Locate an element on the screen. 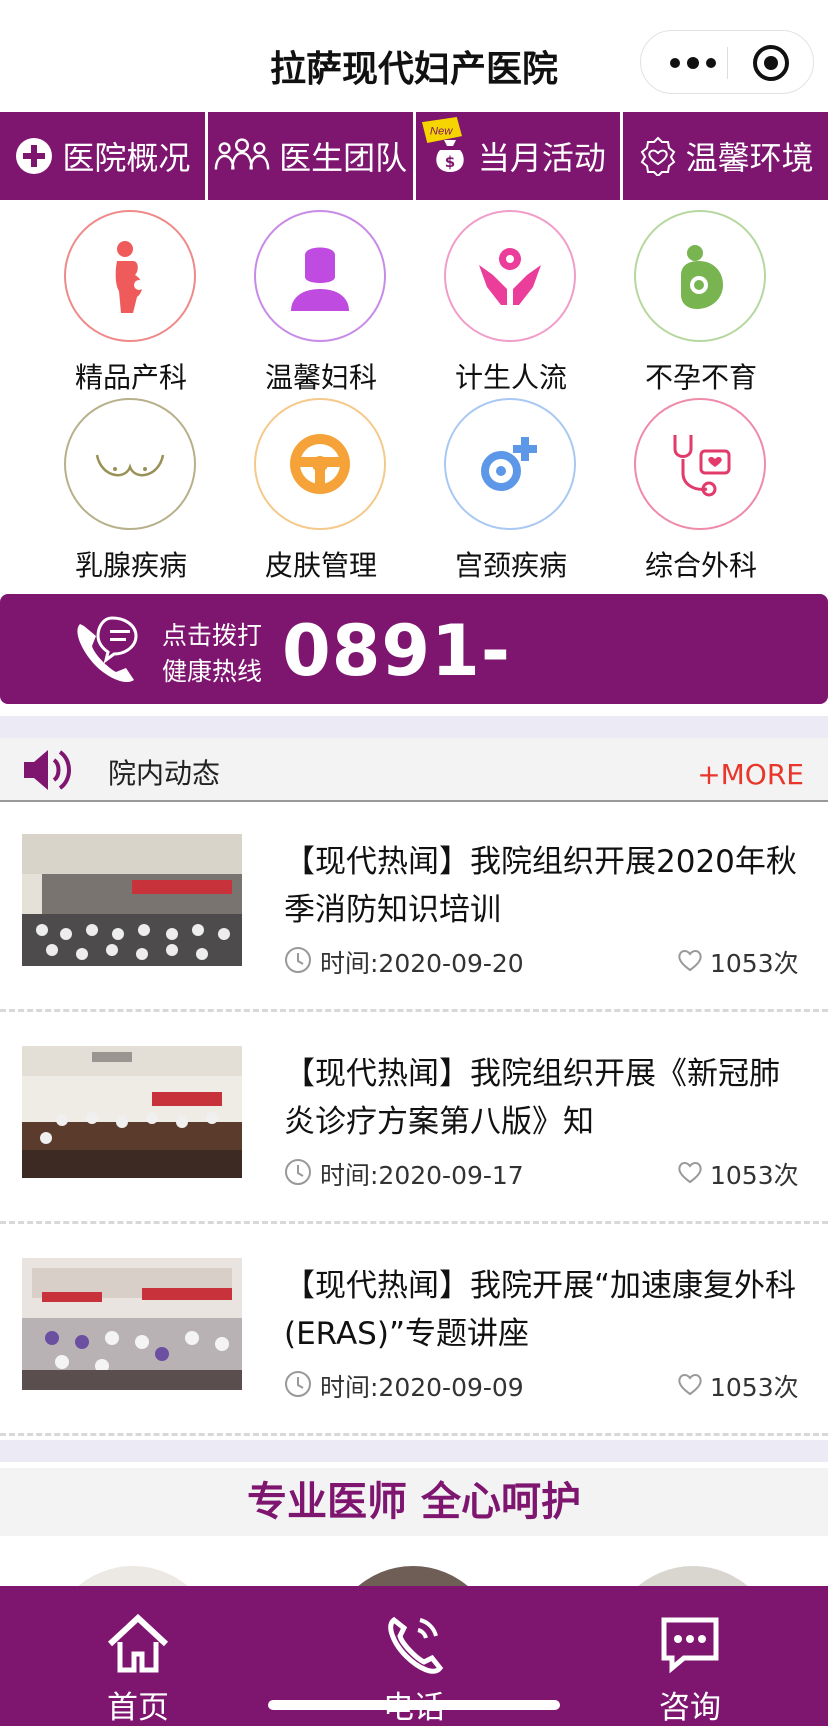  pregnant-icon is located at coordinates (129, 277).